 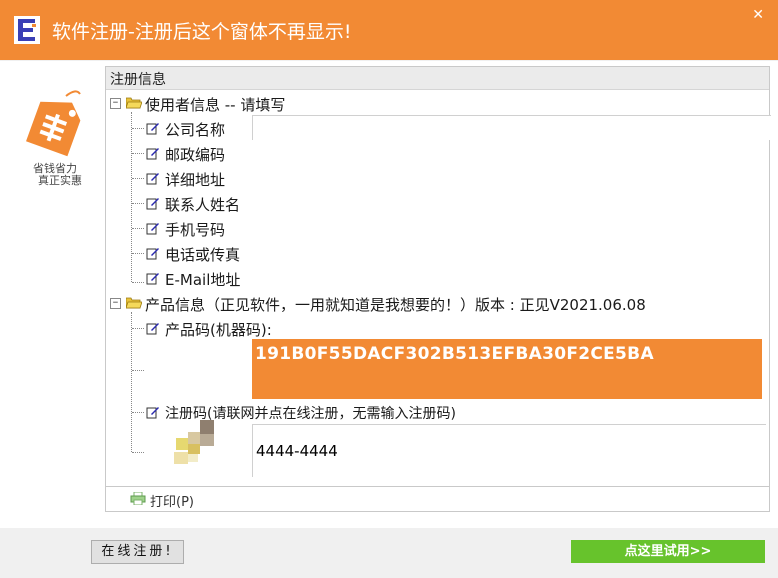 What do you see at coordinates (202, 32) in the screenshot?
I see `window-title: 软件注册-注册后这个窗体不再显示!` at bounding box center [202, 32].